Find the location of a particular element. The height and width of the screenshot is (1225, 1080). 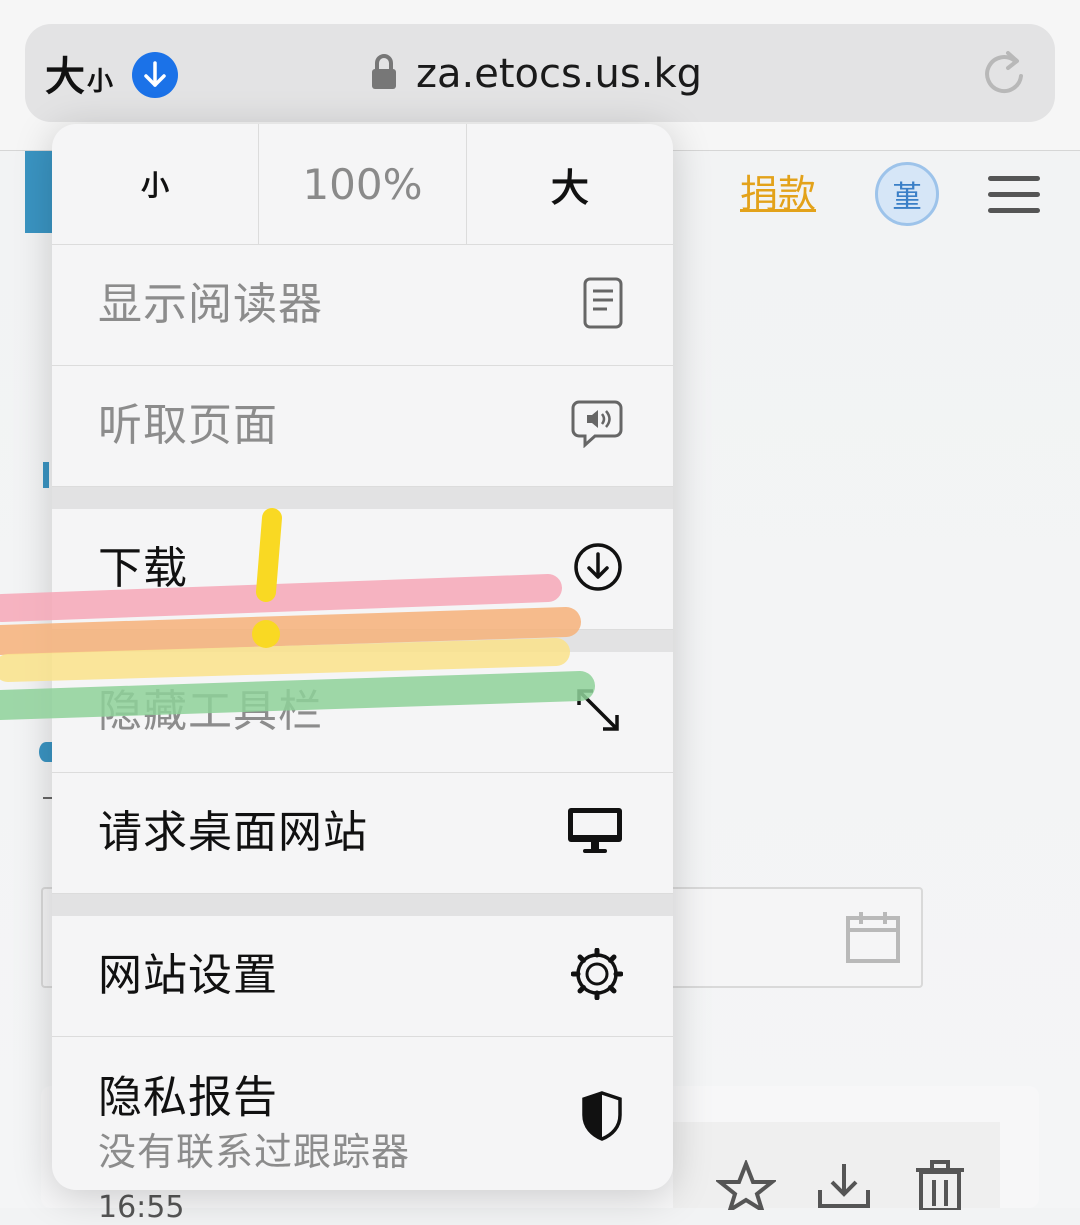

reader-icon is located at coordinates (603, 305).